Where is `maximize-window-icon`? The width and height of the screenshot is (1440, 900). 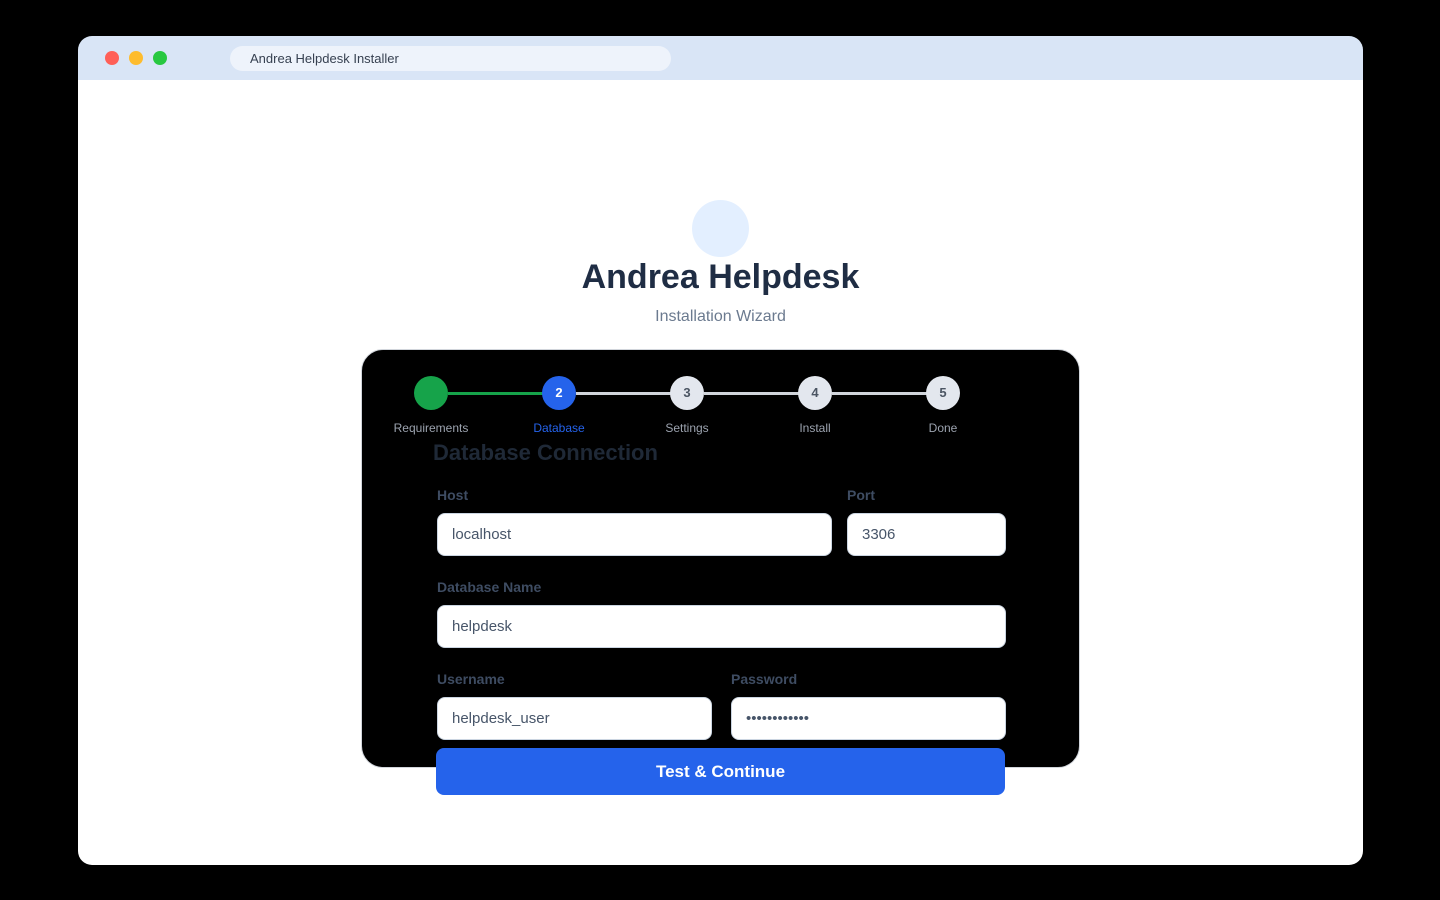 maximize-window-icon is located at coordinates (160, 58).